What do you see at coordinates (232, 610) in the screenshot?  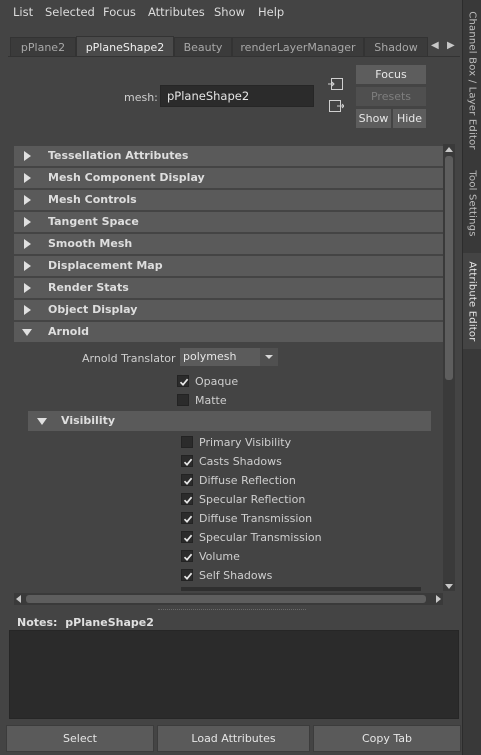 I see `panel-splitter-grip` at bounding box center [232, 610].